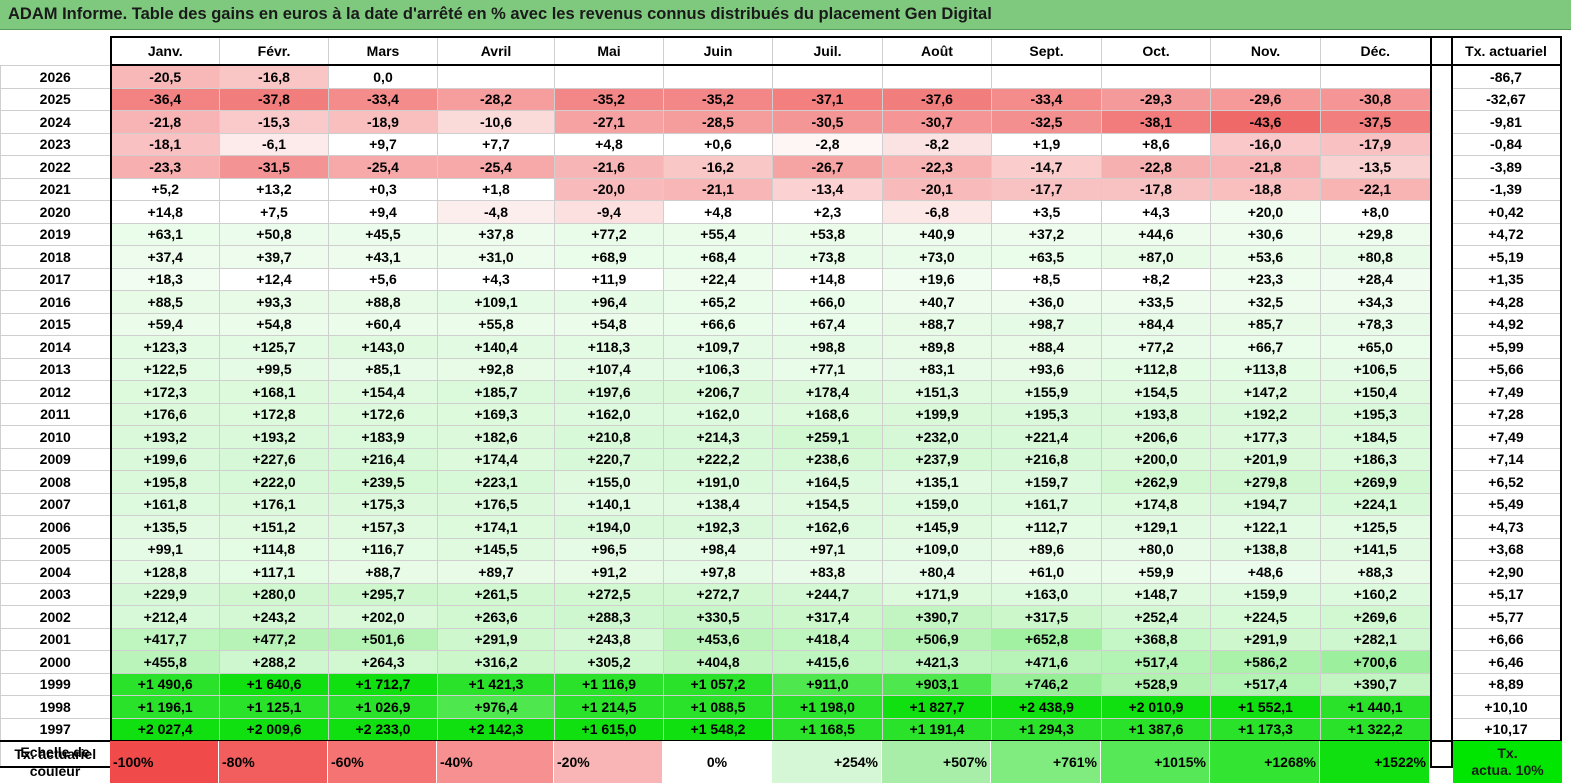 Image resolution: width=1571 pixels, height=783 pixels. Describe the element at coordinates (1376, 639) in the screenshot. I see `gain-cell: +282,1` at that location.